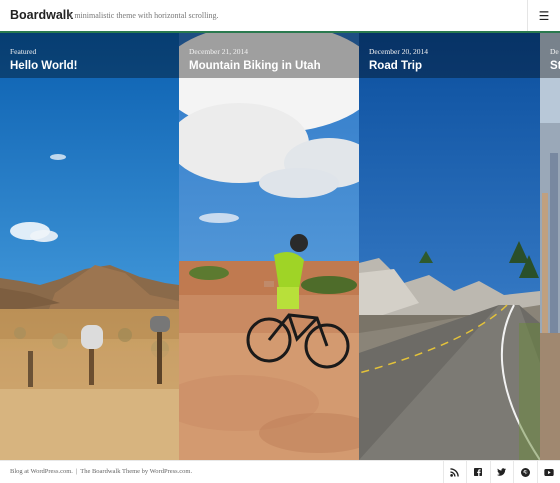 This screenshot has width=560, height=483. Describe the element at coordinates (41, 15) in the screenshot. I see `site-title: Boardwalk` at that location.